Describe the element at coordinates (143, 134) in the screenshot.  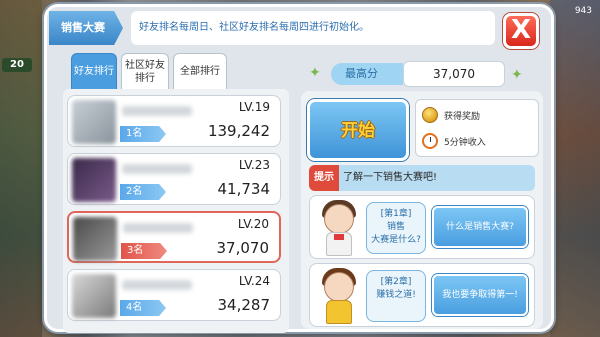
I see `rank-badge: 1名` at that location.